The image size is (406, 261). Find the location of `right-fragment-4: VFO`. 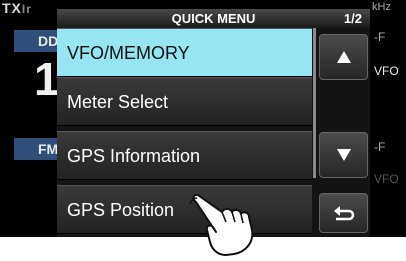

right-fragment-4: VFO is located at coordinates (386, 179).